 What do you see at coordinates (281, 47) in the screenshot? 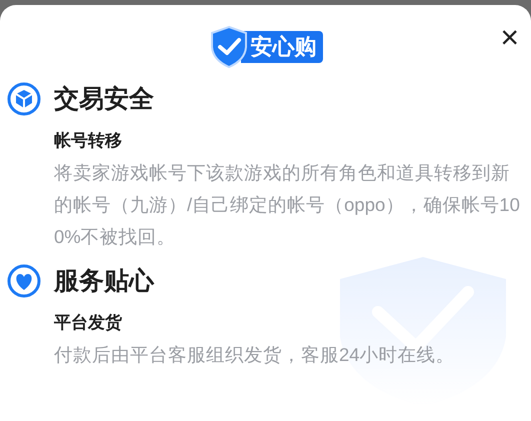
I see `badge-label: 安心购` at bounding box center [281, 47].